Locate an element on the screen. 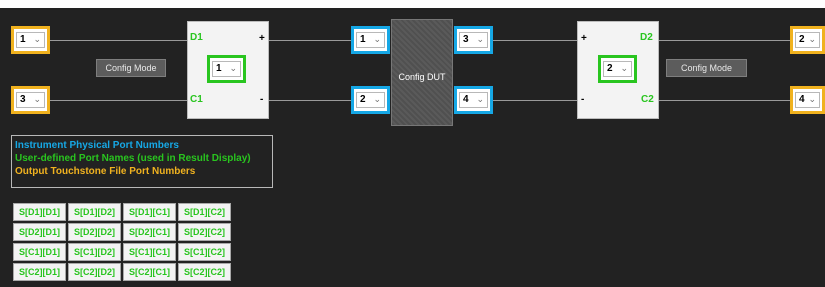  touchstone-port-select-left-top: 1 ⌄ is located at coordinates (30, 40).